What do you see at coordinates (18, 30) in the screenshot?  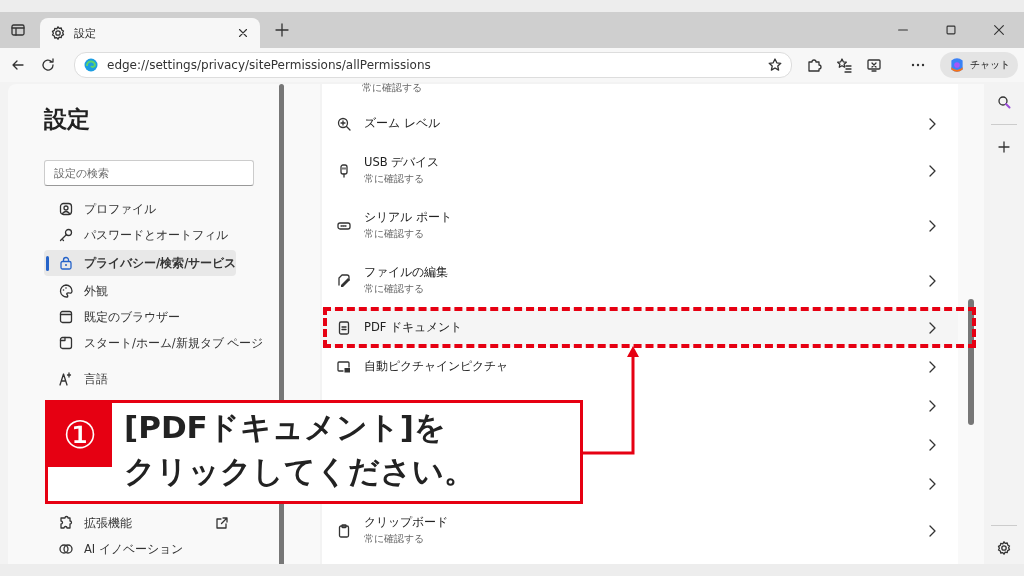 I see `sidebar-toggle-icon` at bounding box center [18, 30].